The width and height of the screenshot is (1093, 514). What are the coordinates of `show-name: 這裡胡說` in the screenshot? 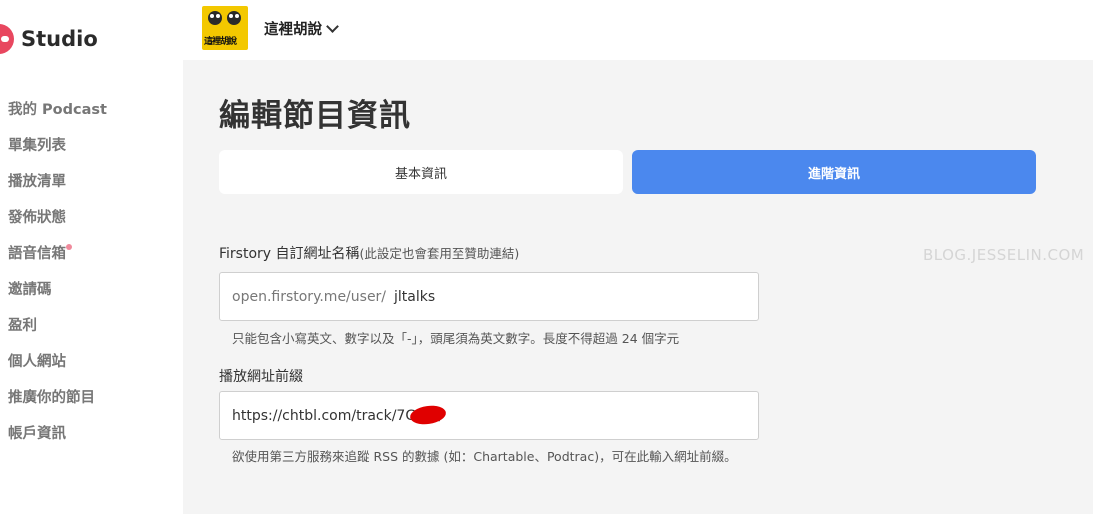 It's located at (293, 30).